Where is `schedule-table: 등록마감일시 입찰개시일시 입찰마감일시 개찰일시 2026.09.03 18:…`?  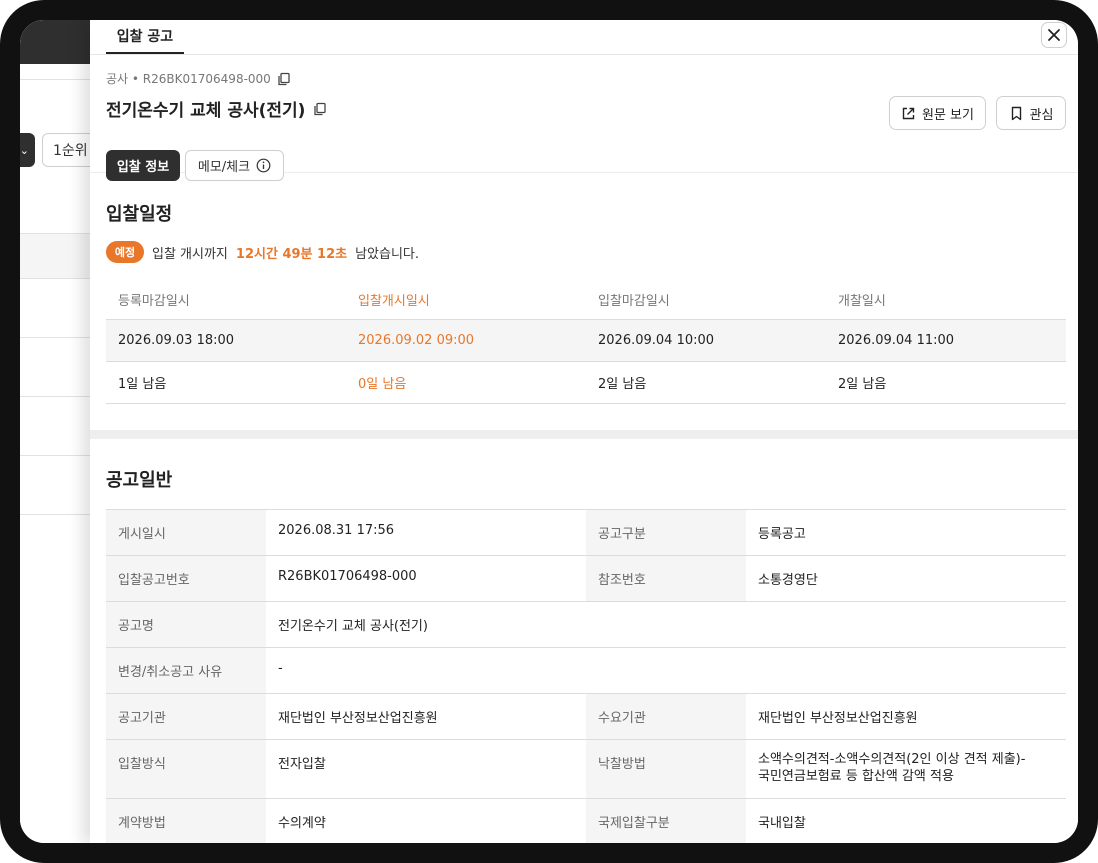
schedule-table: 등록마감일시 입찰개시일시 입찰마감일시 개찰일시 2026.09.03 18:… is located at coordinates (586, 342).